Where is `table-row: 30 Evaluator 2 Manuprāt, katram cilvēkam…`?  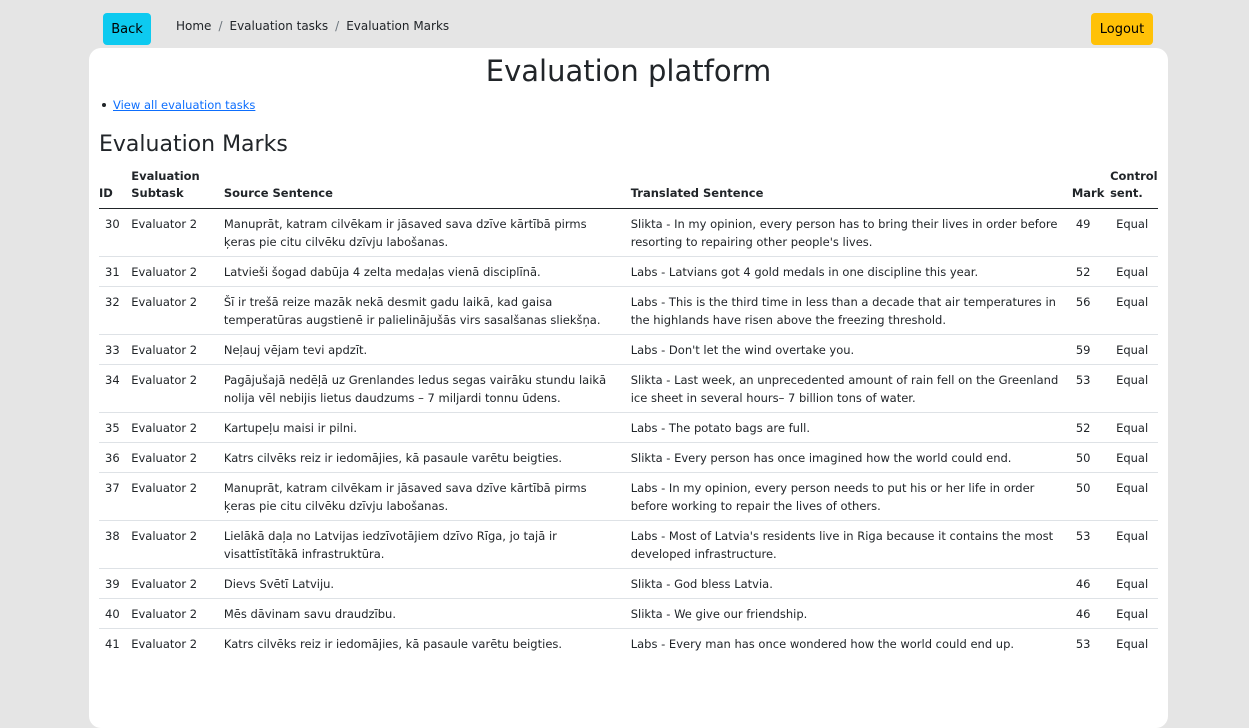
table-row: 30 Evaluator 2 Manuprāt, katram cilvēkam… is located at coordinates (628, 232).